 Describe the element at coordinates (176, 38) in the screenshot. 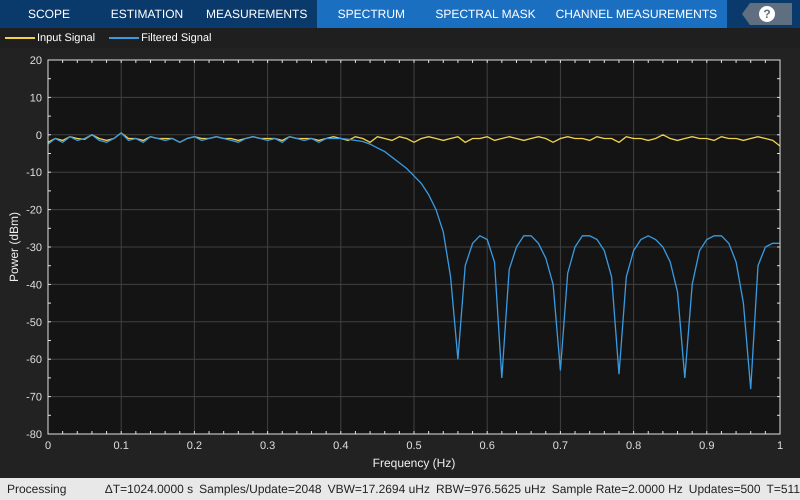

I see `legend-label: Filtered Signal` at that location.